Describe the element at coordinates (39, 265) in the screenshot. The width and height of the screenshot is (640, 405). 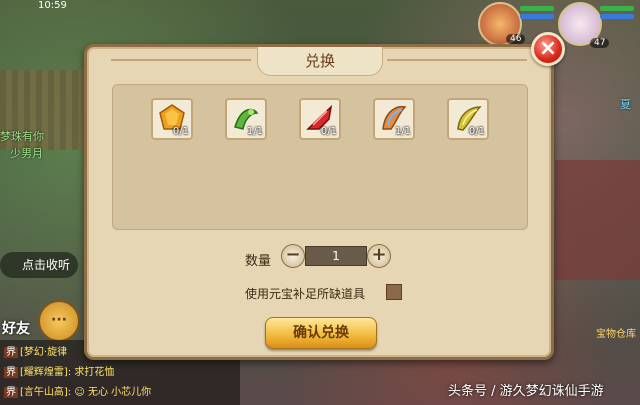
I see `listen-button: 点击收听` at that location.